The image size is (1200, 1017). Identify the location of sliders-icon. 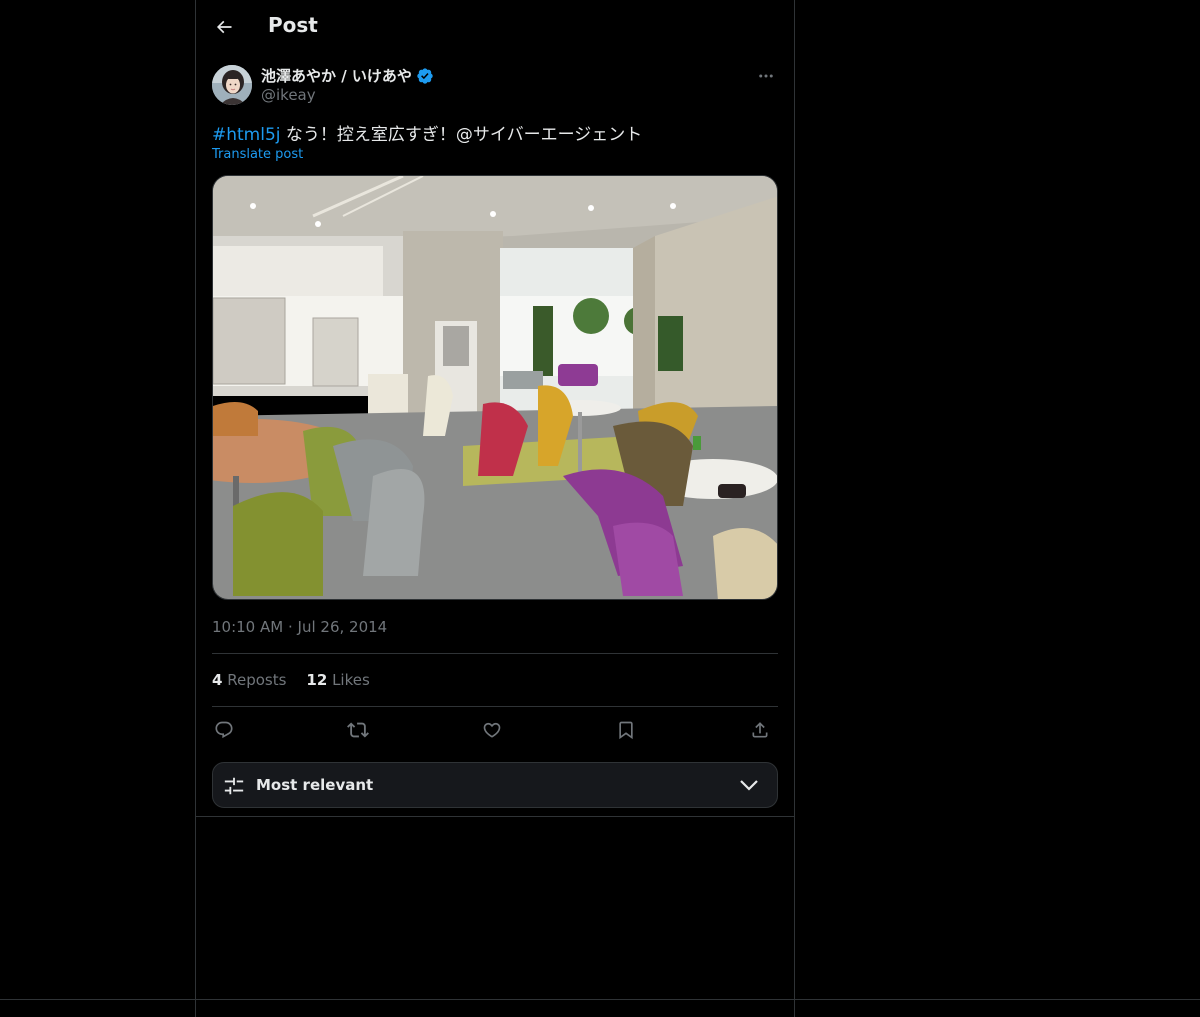
(234, 786).